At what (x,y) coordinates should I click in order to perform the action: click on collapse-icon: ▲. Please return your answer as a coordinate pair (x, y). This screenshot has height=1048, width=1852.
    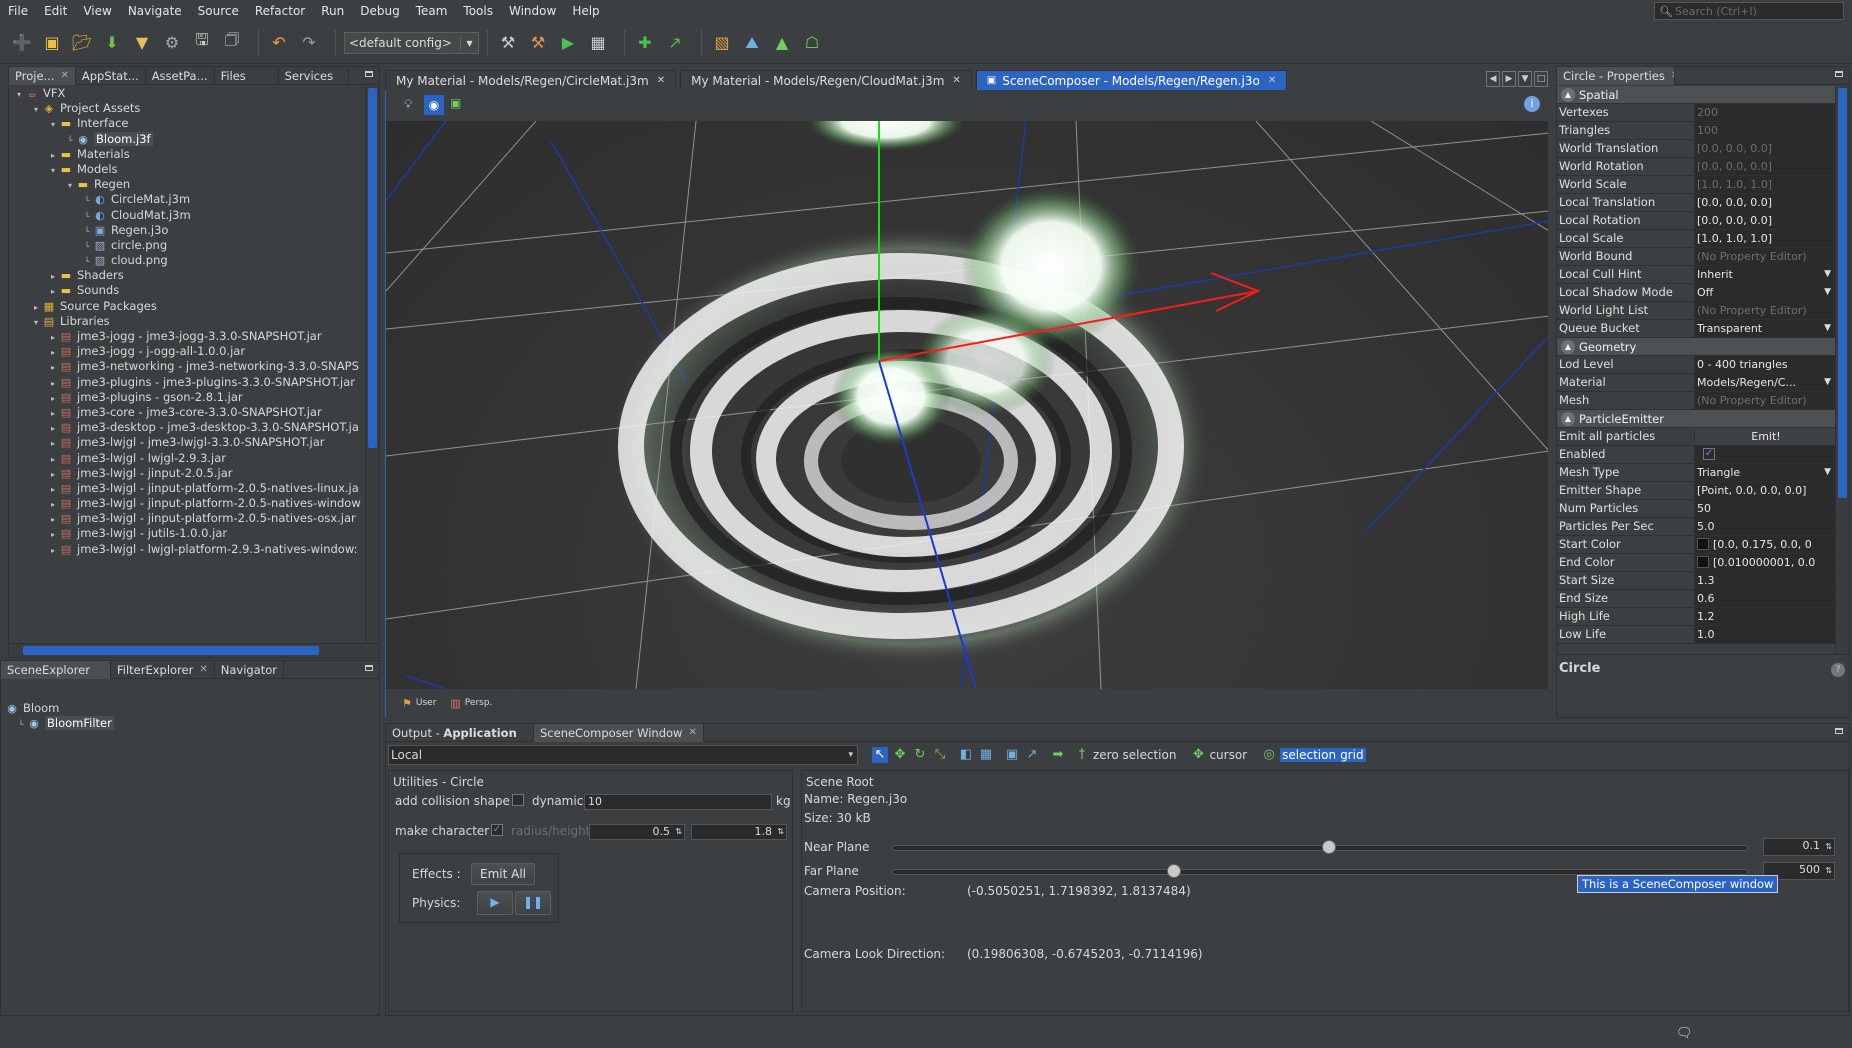
    Looking at the image, I should click on (1568, 94).